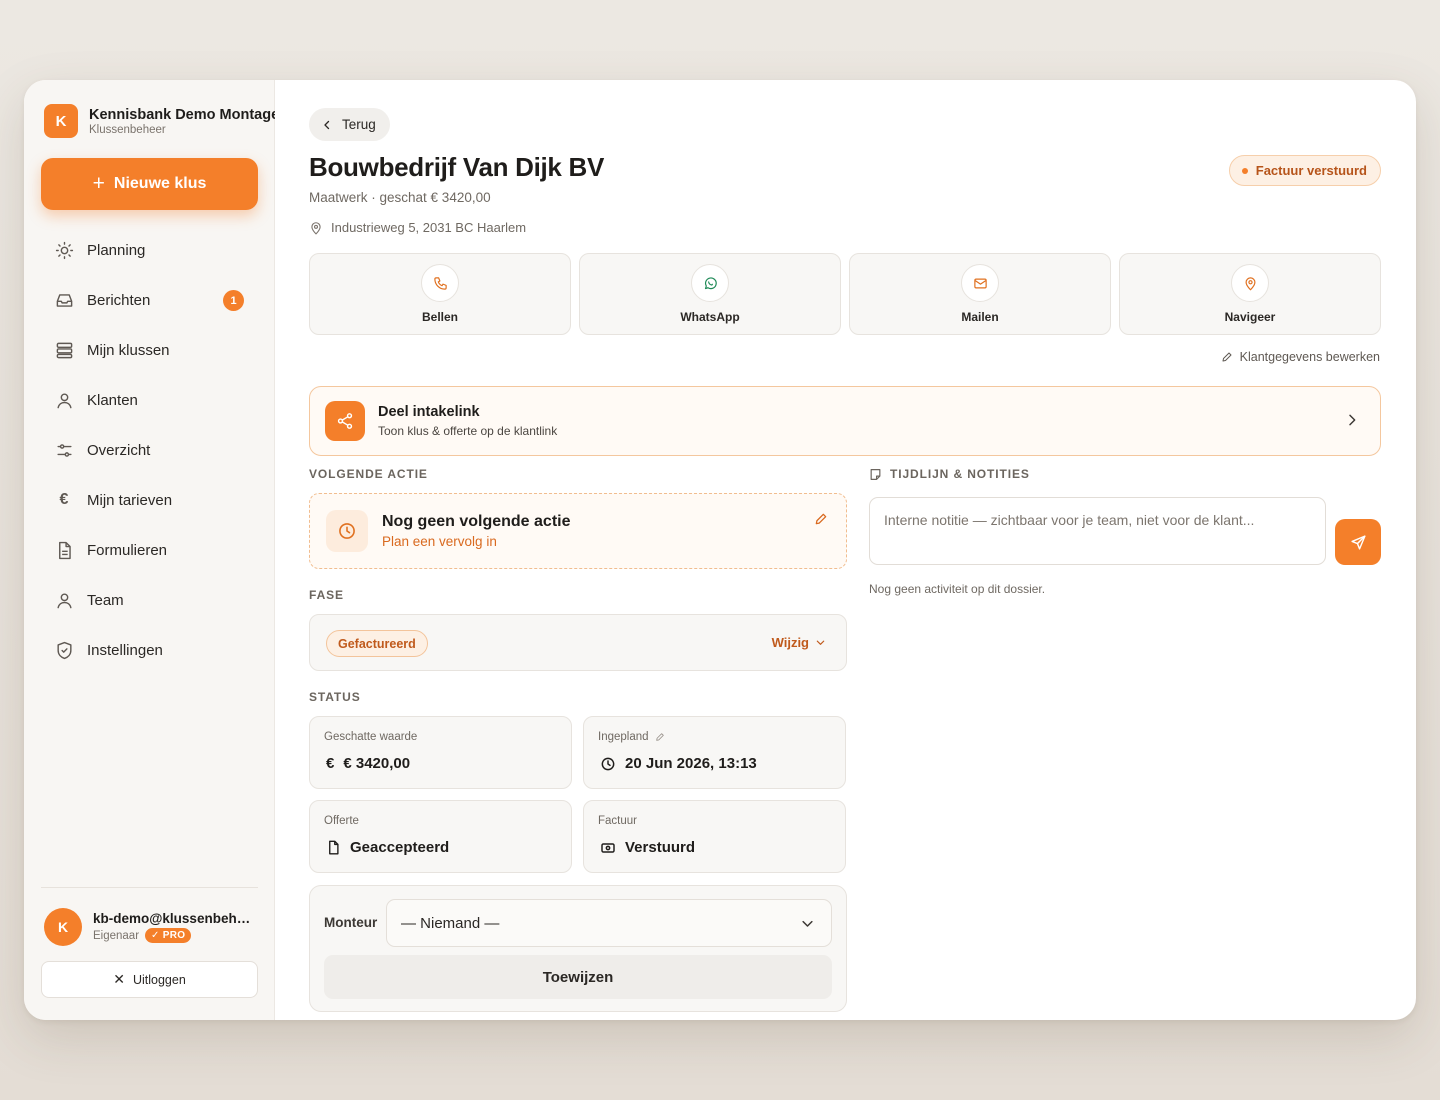  I want to click on intake-title: Deel intakelink, so click(429, 412).